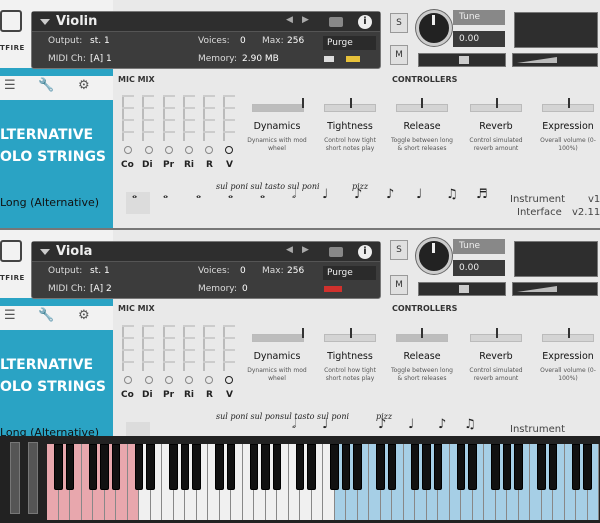 This screenshot has width=600, height=523. Describe the element at coordinates (325, 194) in the screenshot. I see `staccato-note-icon: ♩` at that location.